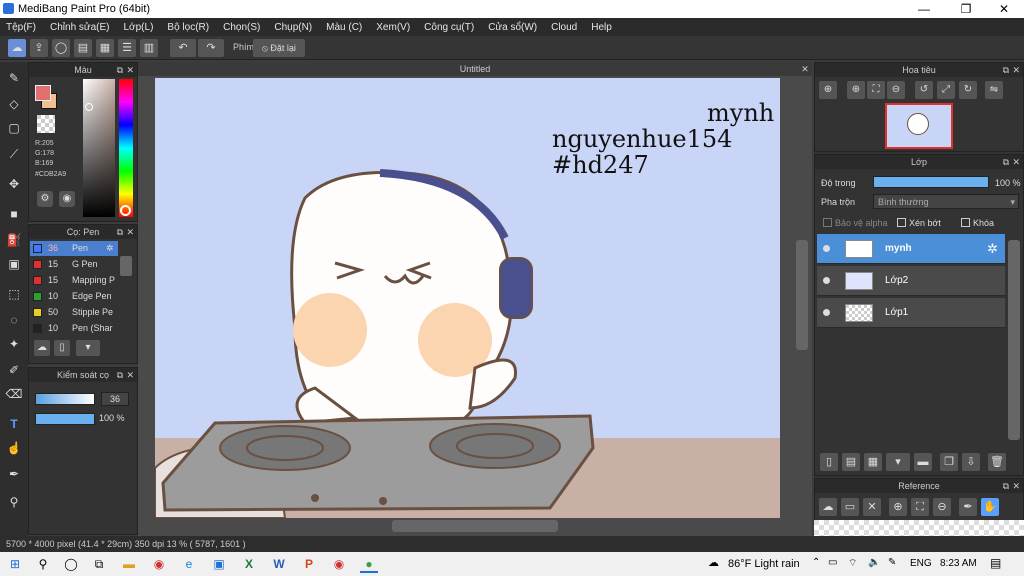 The image size is (1024, 576). What do you see at coordinates (851, 462) in the screenshot?
I see `new-halftone-layer-icon: ▤` at bounding box center [851, 462].